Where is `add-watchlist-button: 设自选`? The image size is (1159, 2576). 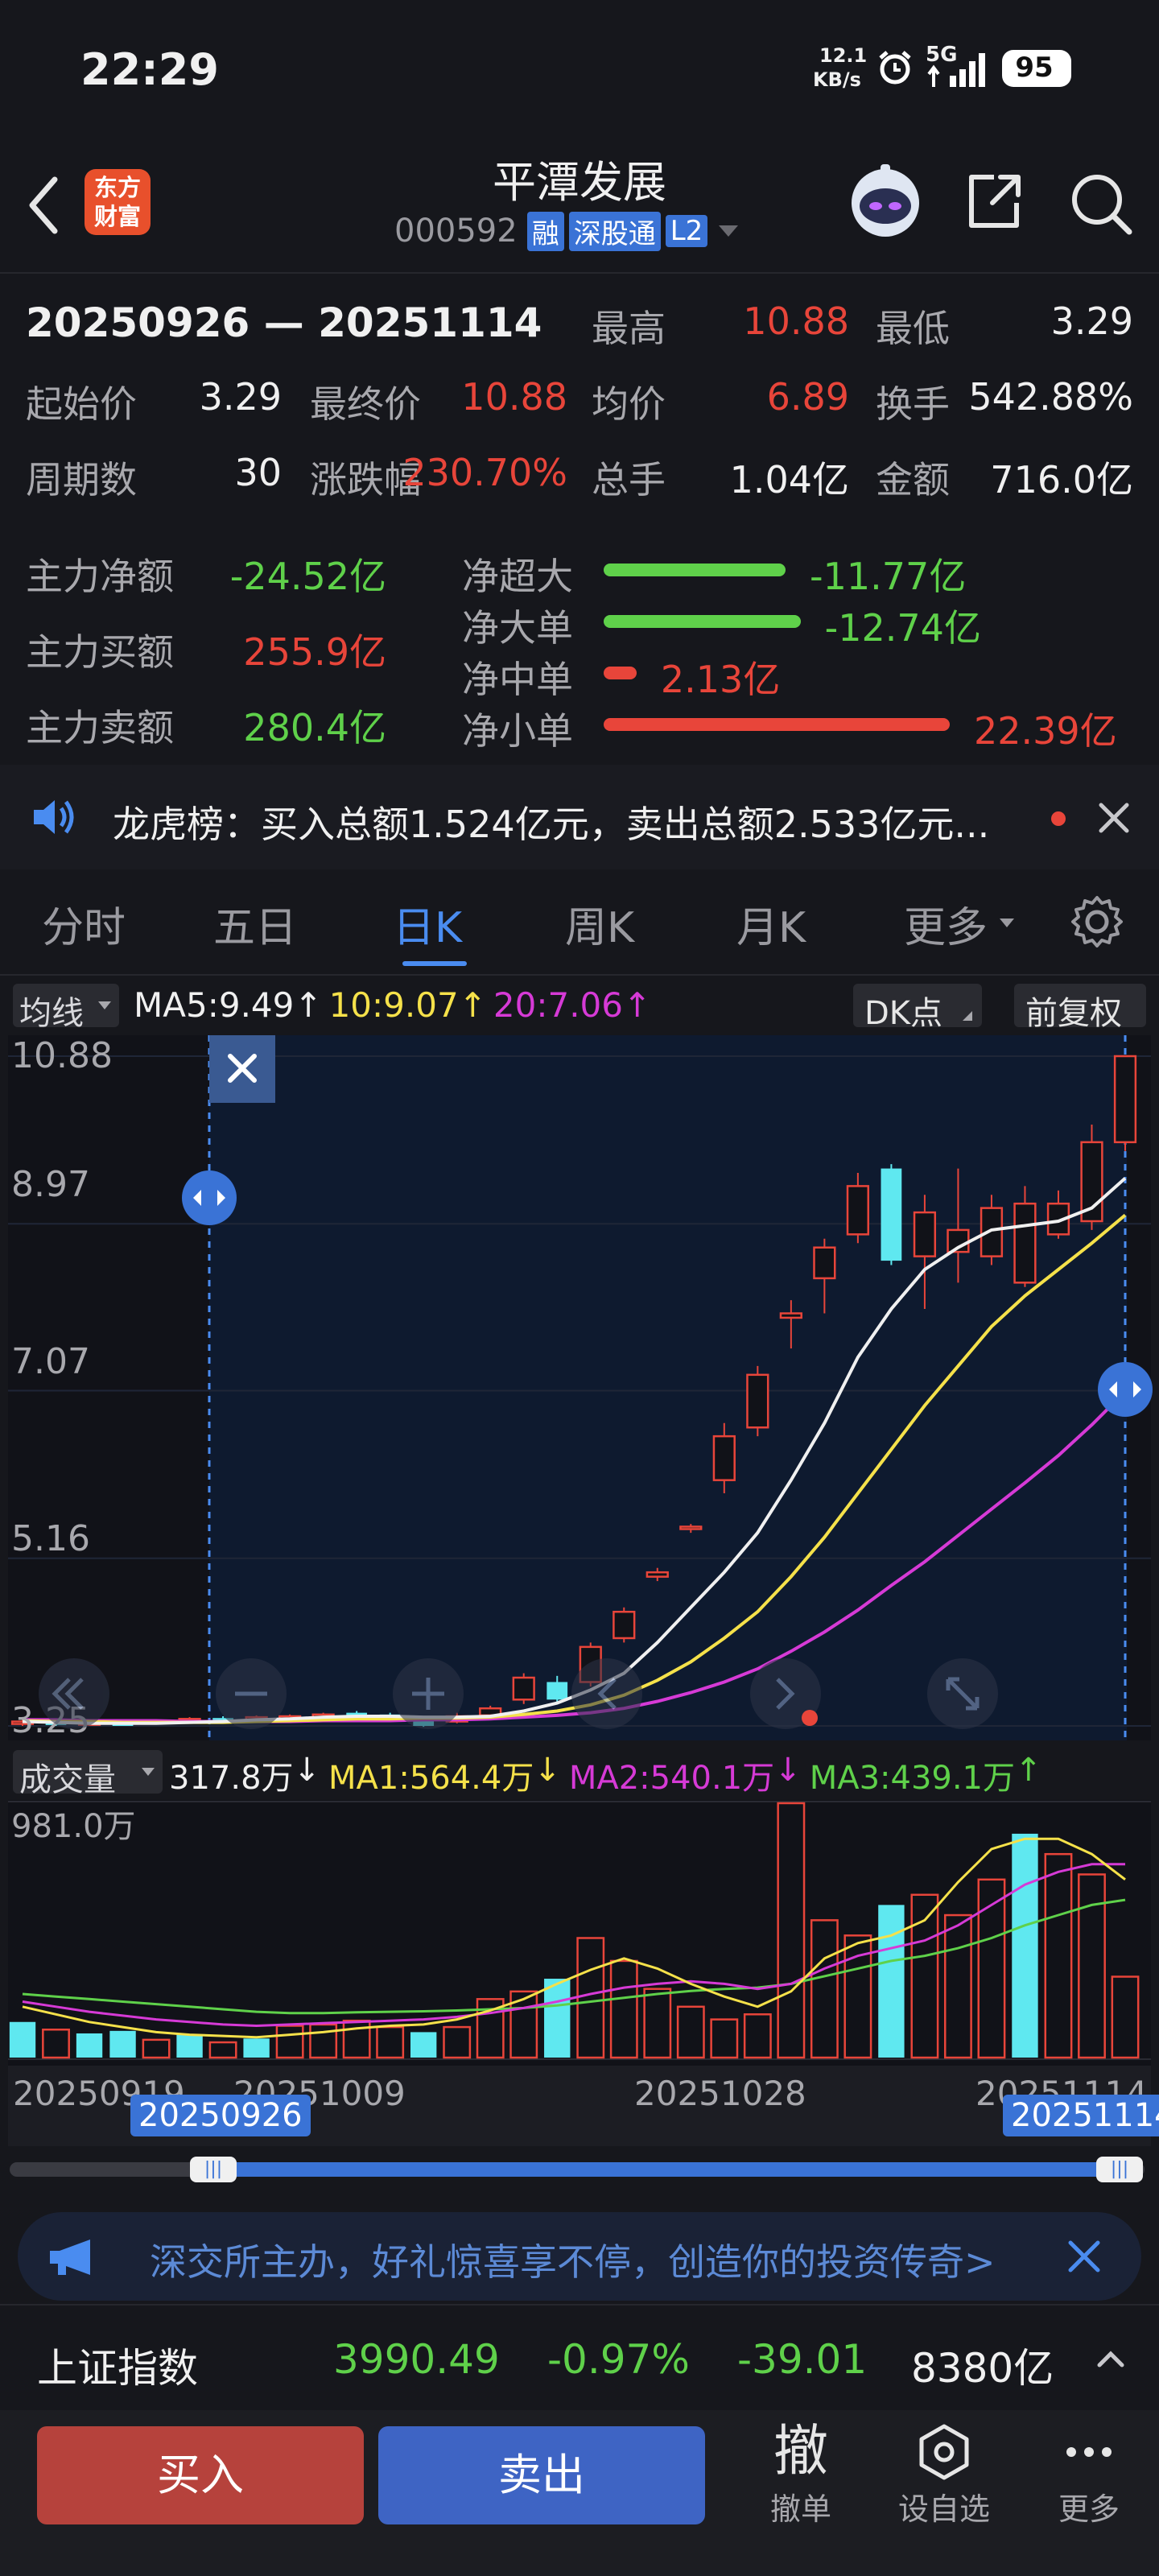 add-watchlist-button: 设自选 is located at coordinates (944, 2480).